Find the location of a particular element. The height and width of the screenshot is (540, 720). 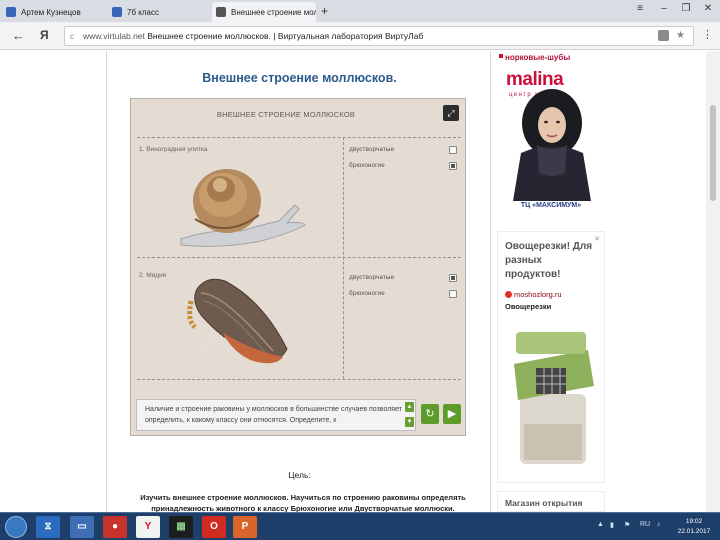

option-bivalve-1: двустворчатые is located at coordinates (372, 149).